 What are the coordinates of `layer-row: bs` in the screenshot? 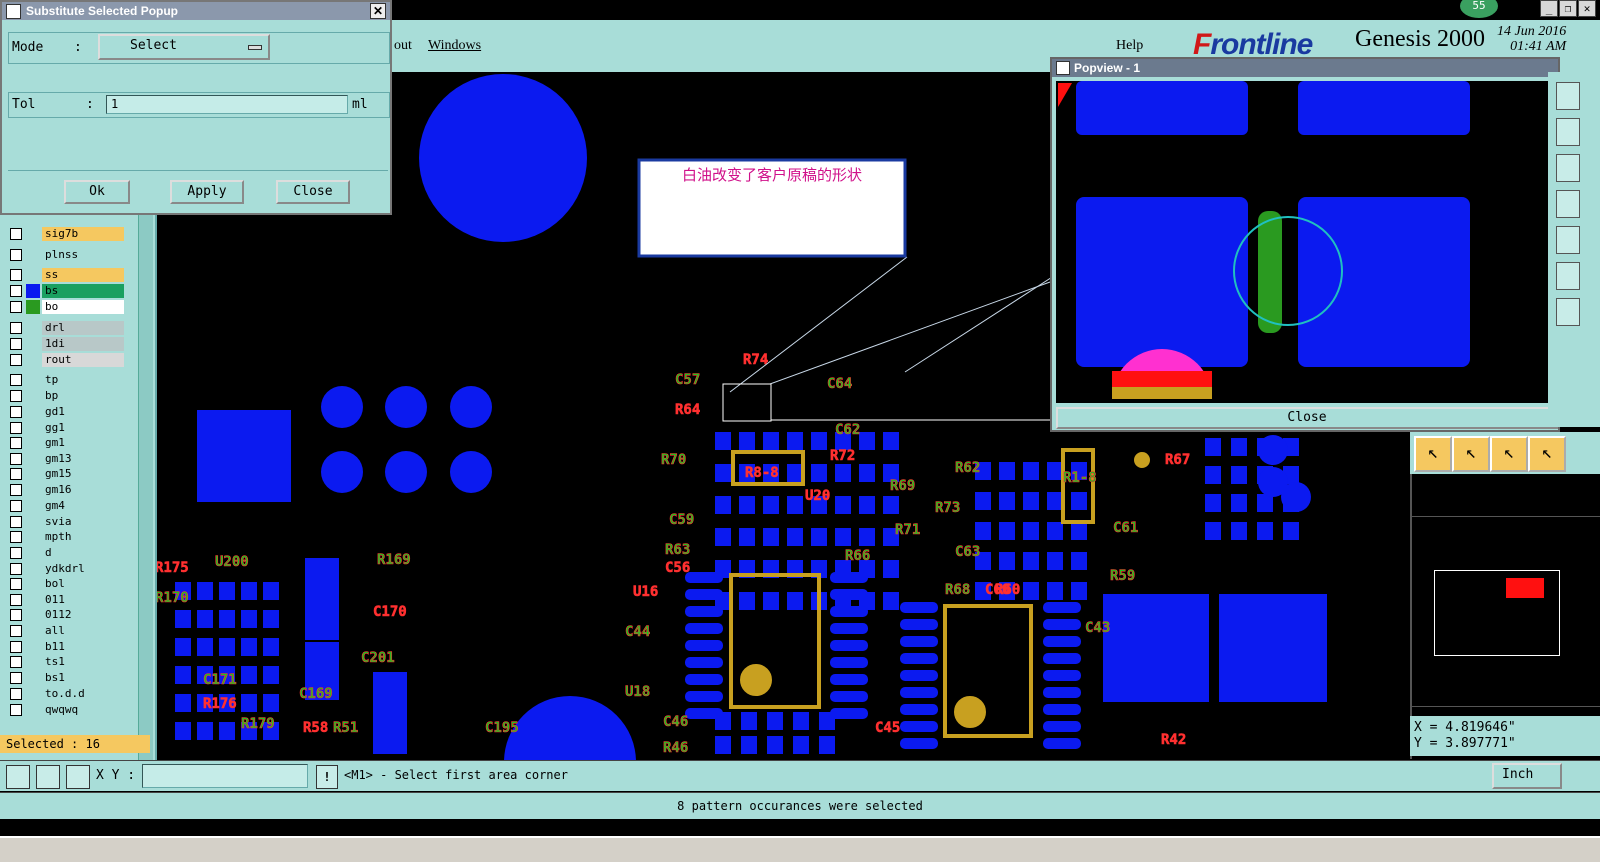 It's located at (64, 291).